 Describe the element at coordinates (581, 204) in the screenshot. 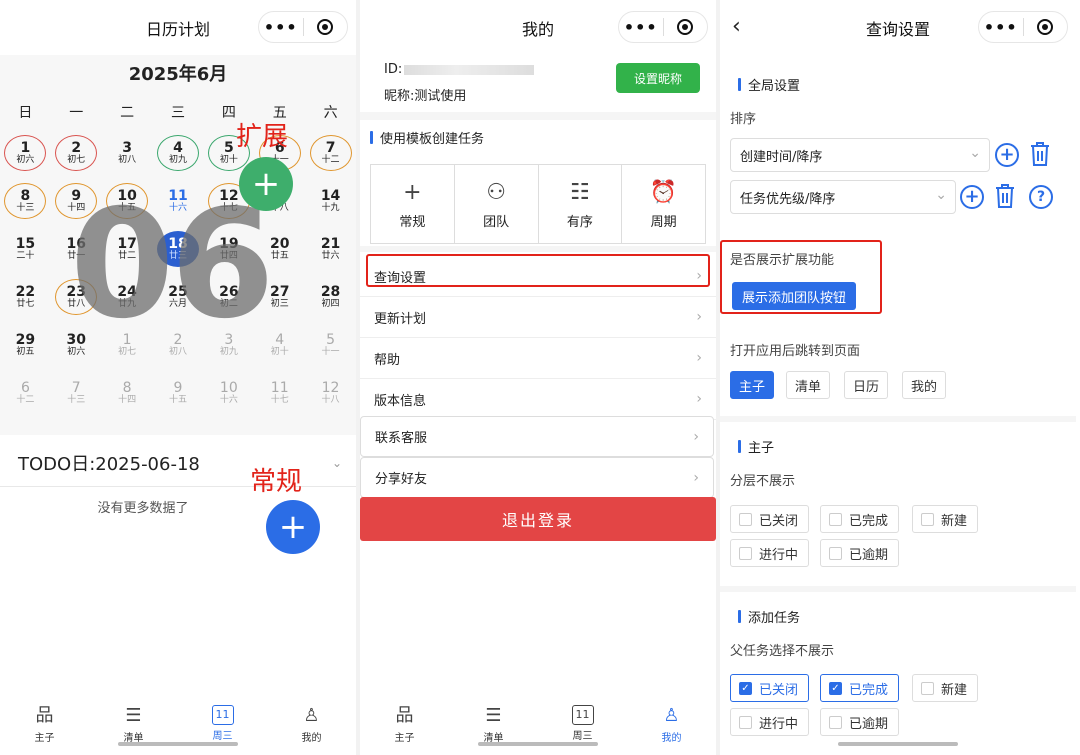

I see `template-ordered: ☷ 有序` at that location.